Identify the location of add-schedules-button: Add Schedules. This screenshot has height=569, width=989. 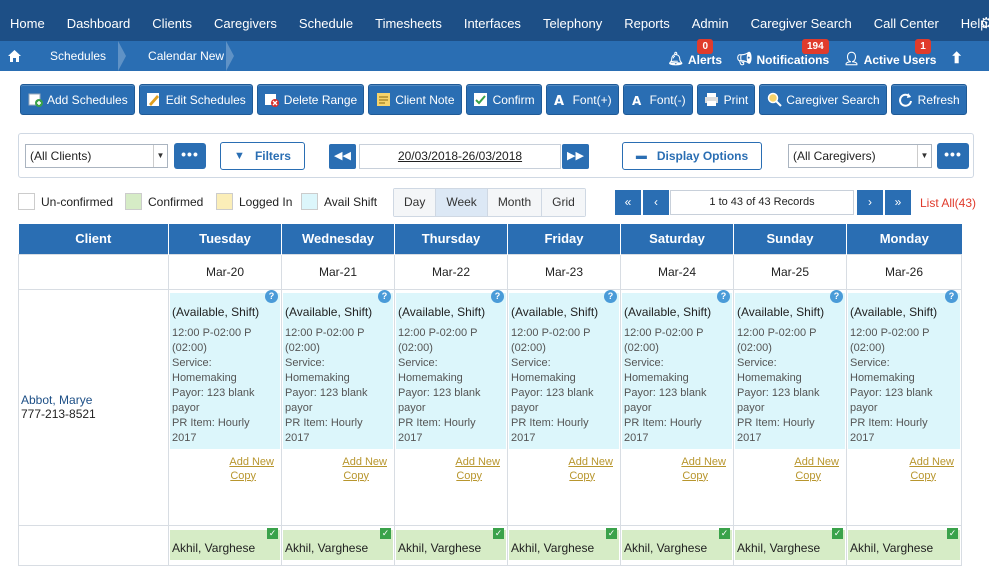
(77, 99).